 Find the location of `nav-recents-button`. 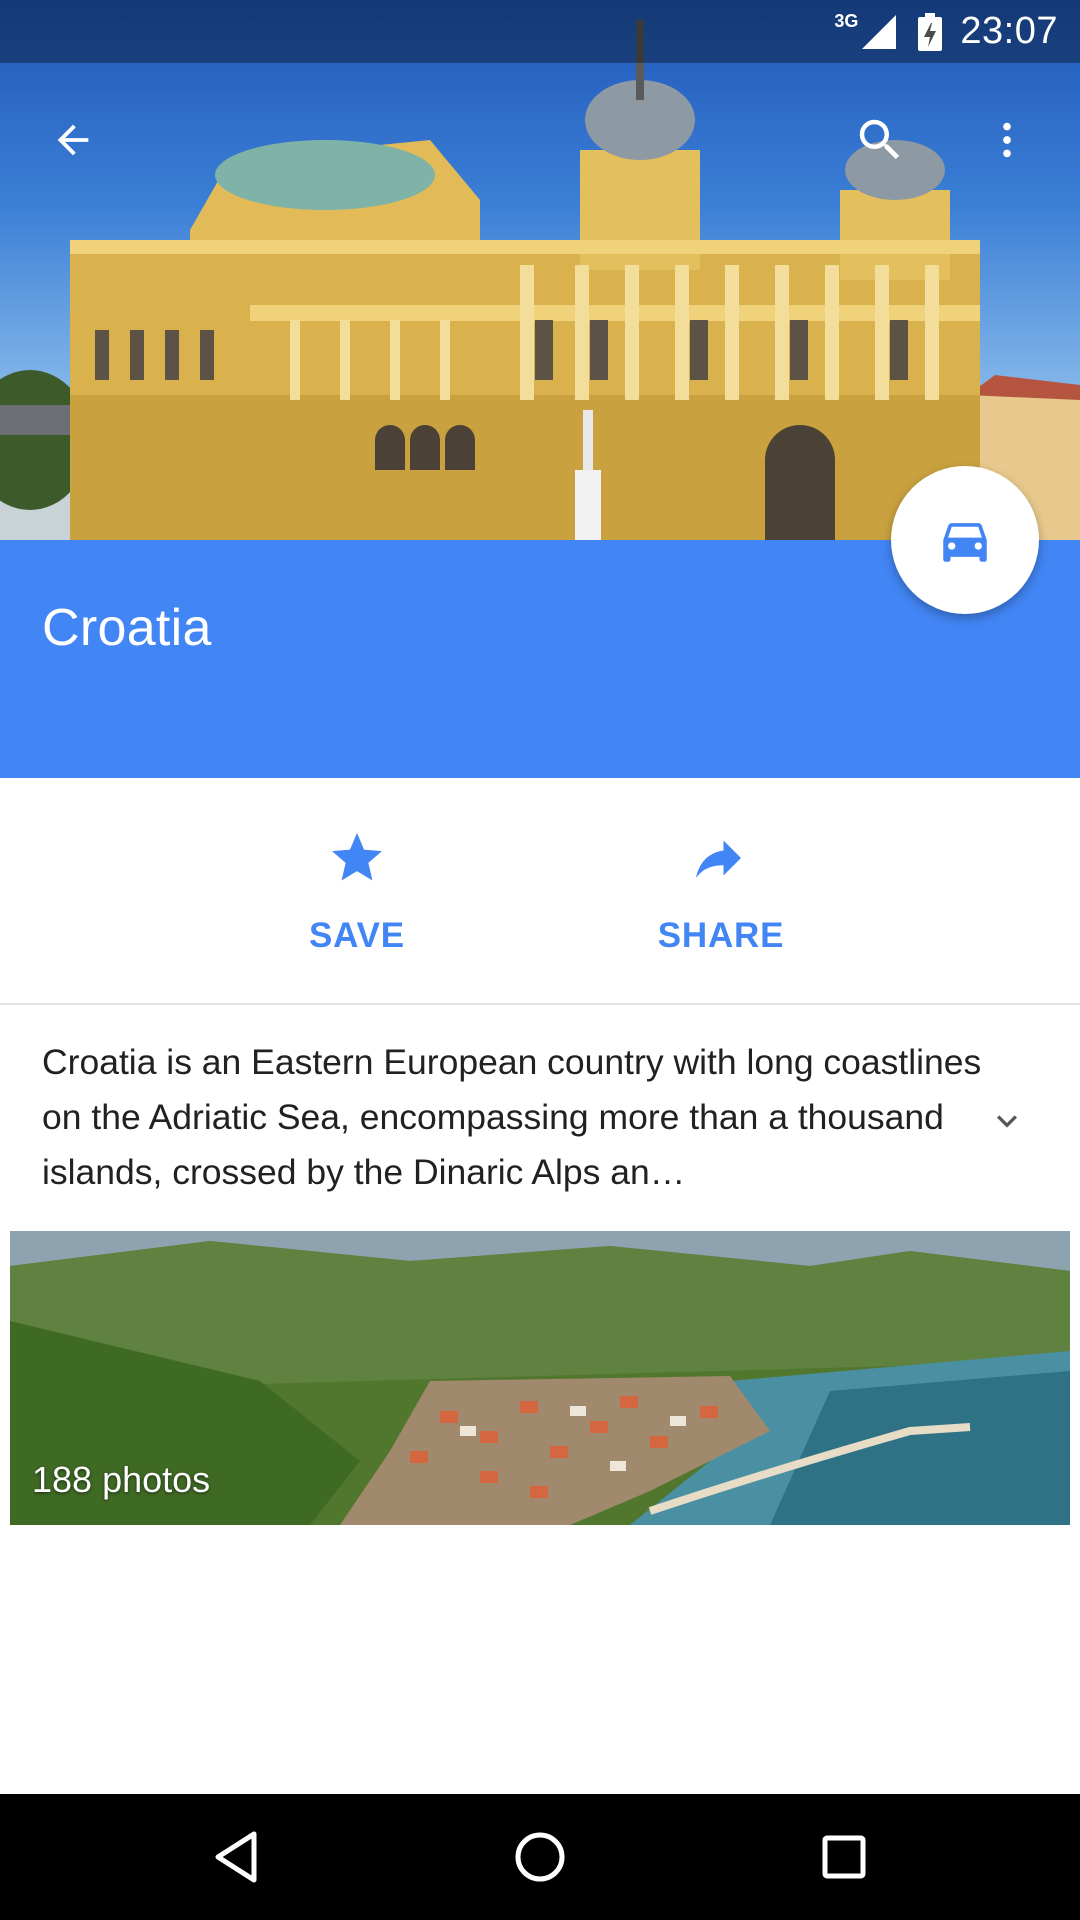

nav-recents-button is located at coordinates (844, 1857).